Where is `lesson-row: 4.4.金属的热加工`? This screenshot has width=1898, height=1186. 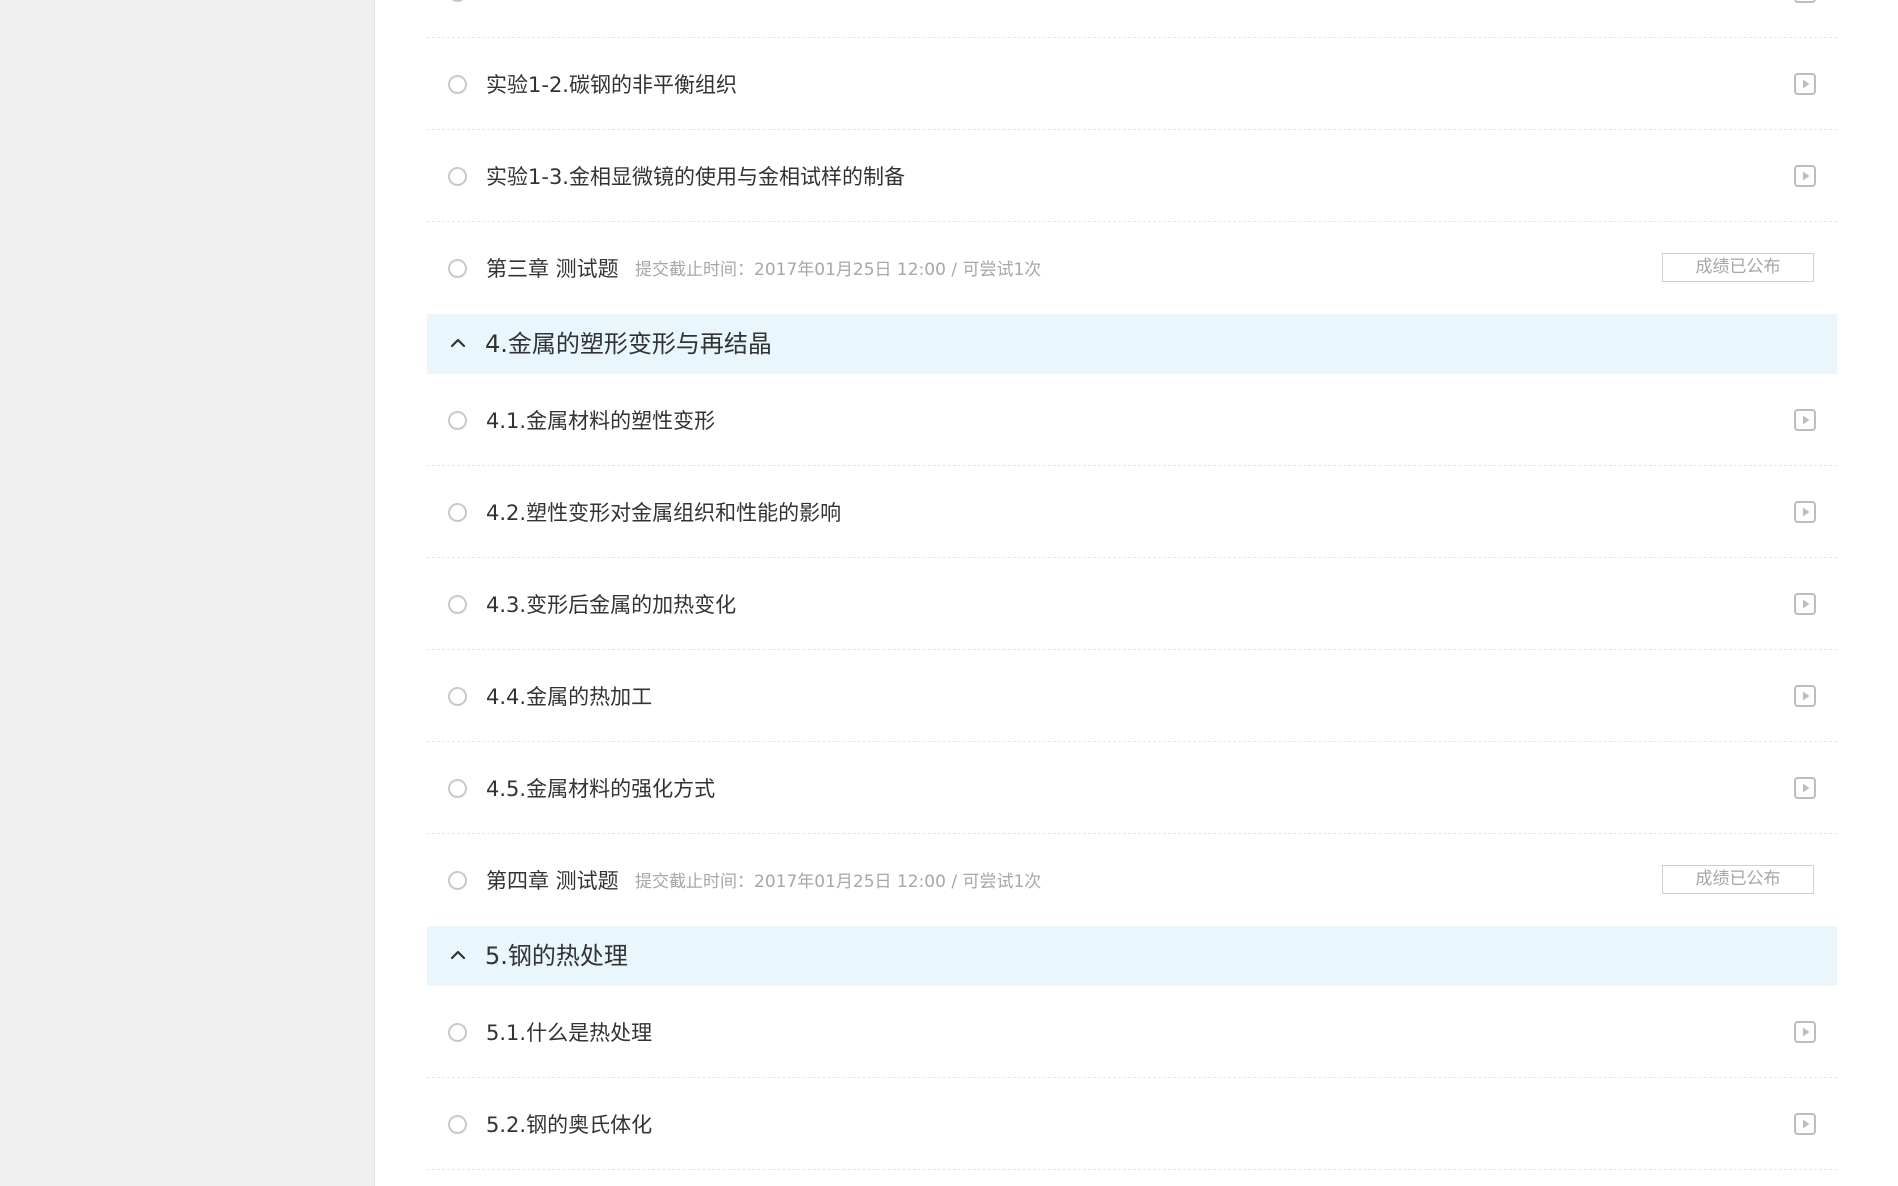 lesson-row: 4.4.金属的热加工 is located at coordinates (1132, 696).